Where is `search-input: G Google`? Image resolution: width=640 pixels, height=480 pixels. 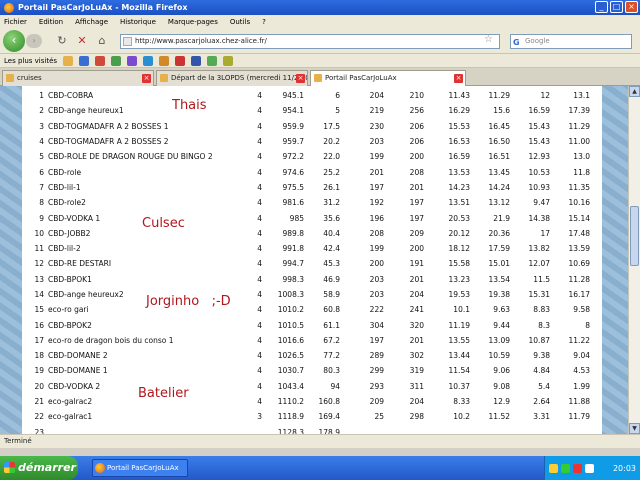
search-input: G Google is located at coordinates (571, 41).